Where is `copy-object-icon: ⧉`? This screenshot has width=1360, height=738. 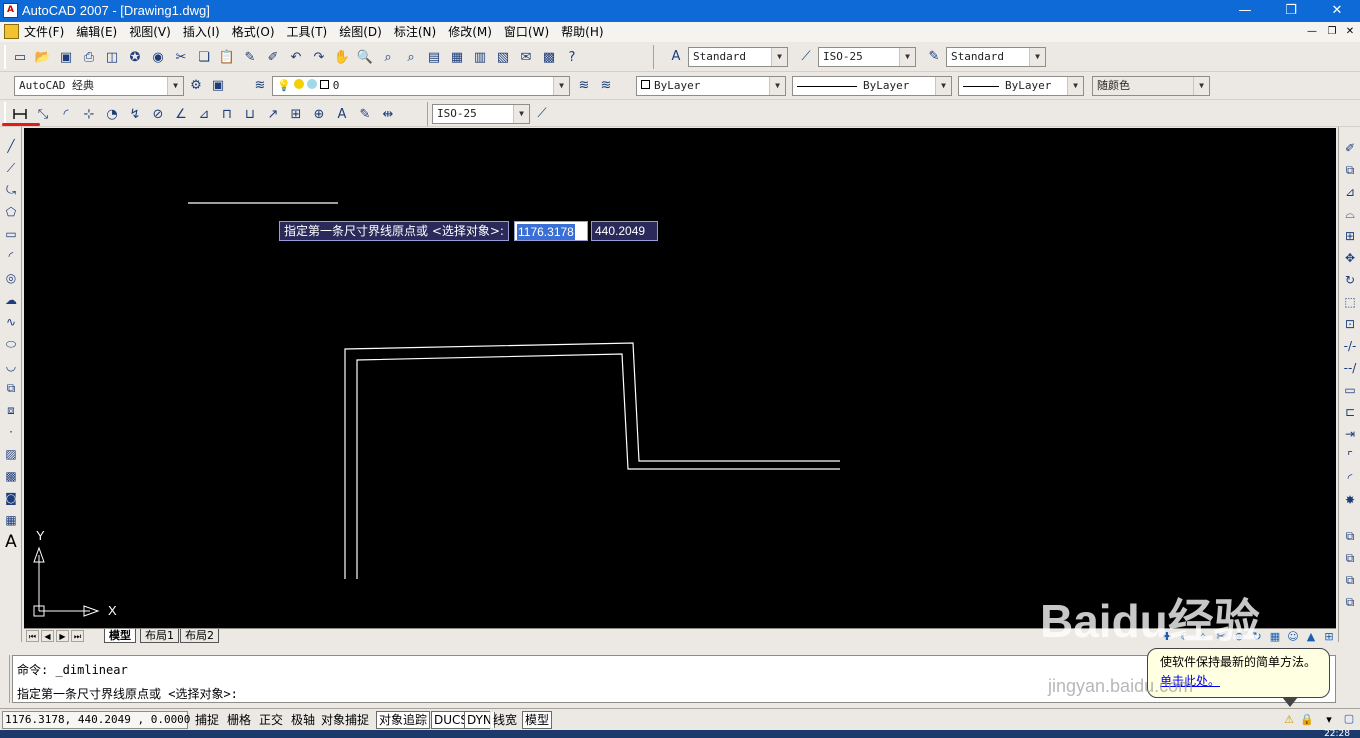
copy-object-icon: ⧉ is located at coordinates (1350, 170).